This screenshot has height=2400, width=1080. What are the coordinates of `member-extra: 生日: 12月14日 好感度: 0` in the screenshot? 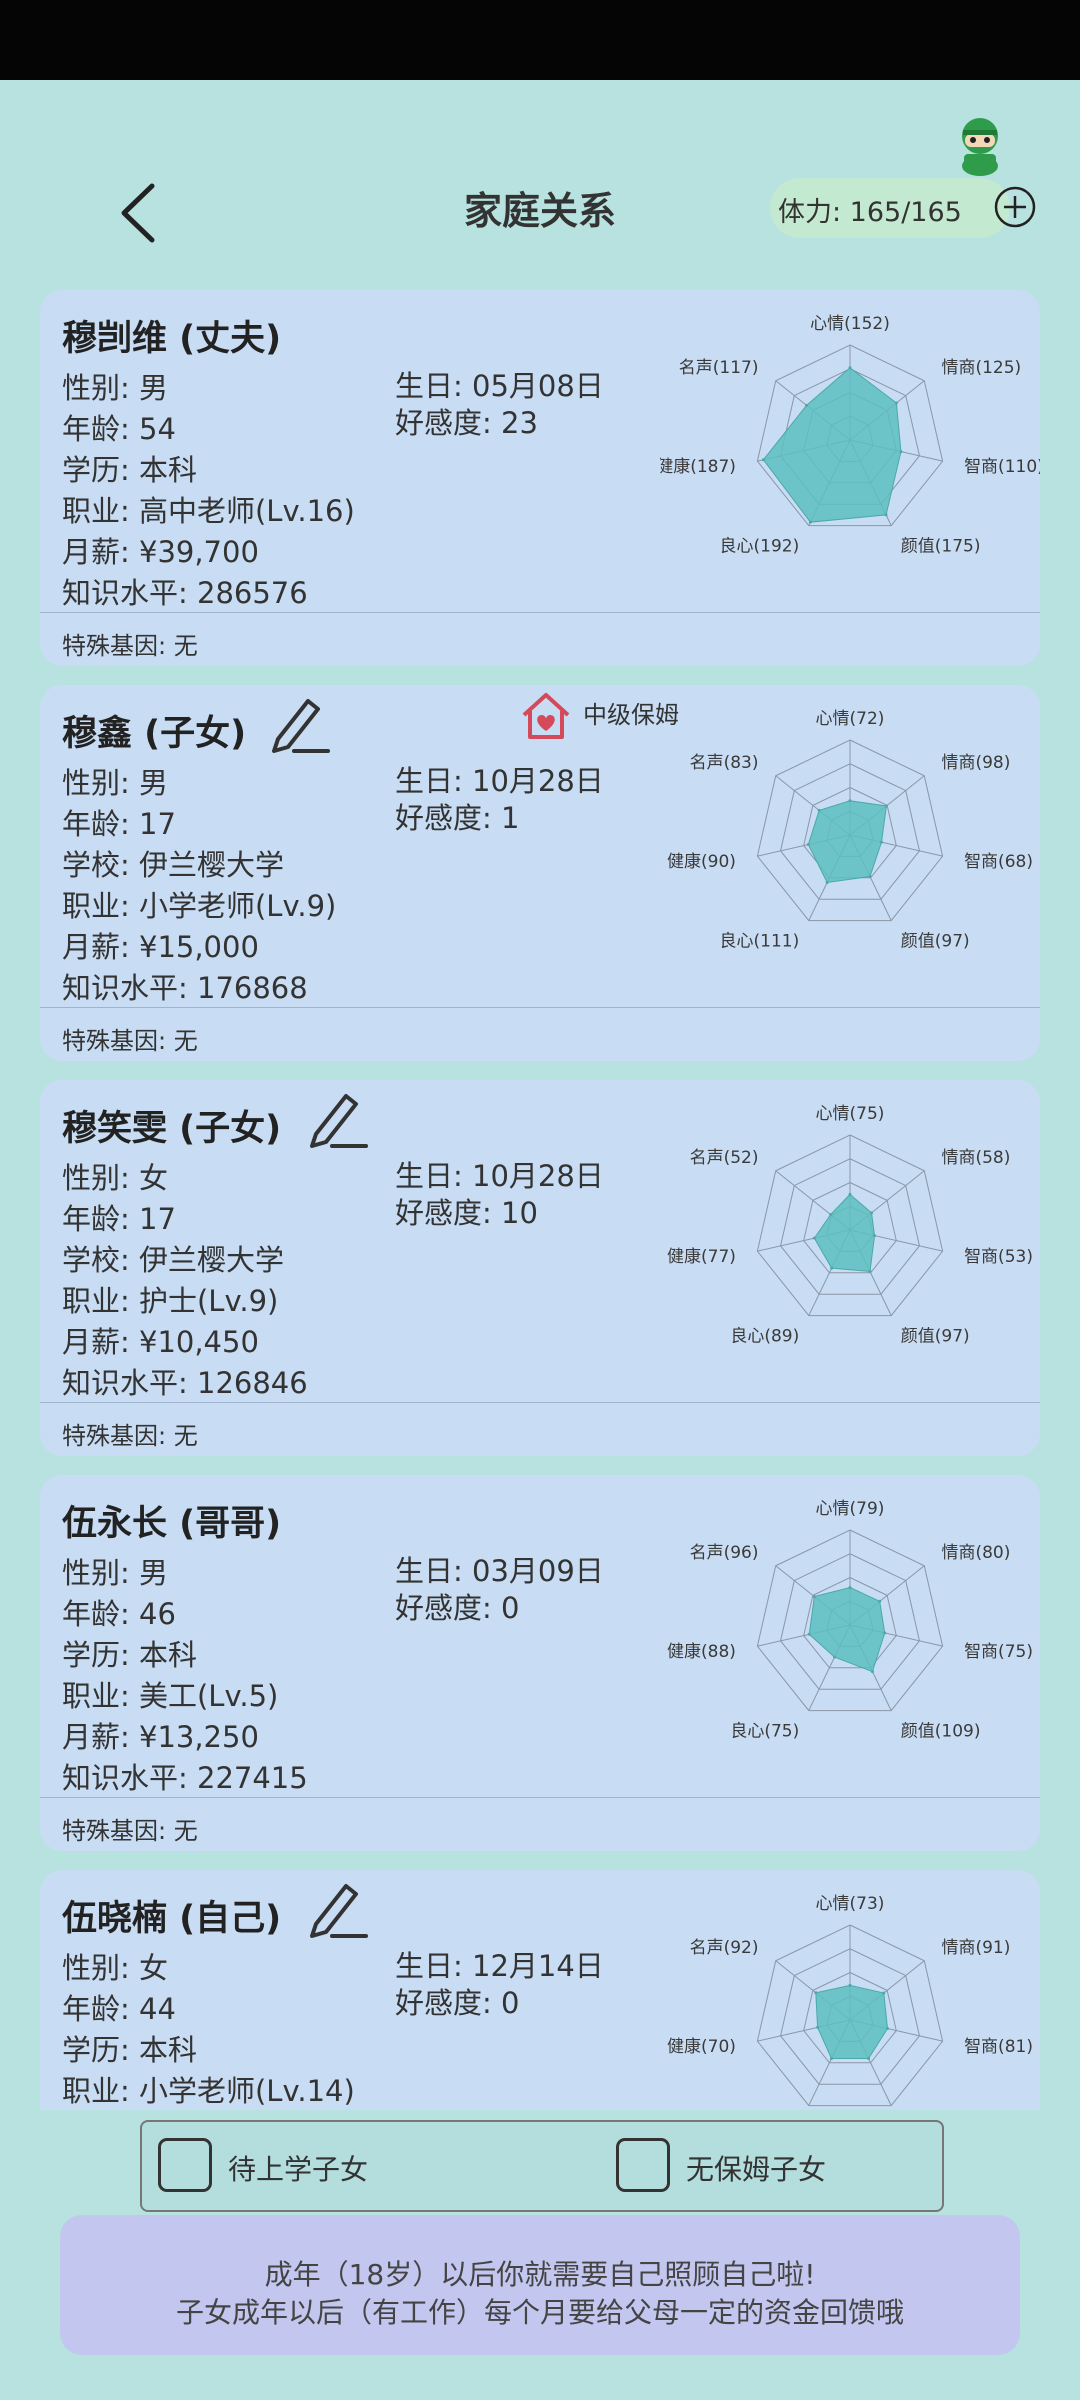 It's located at (499, 1985).